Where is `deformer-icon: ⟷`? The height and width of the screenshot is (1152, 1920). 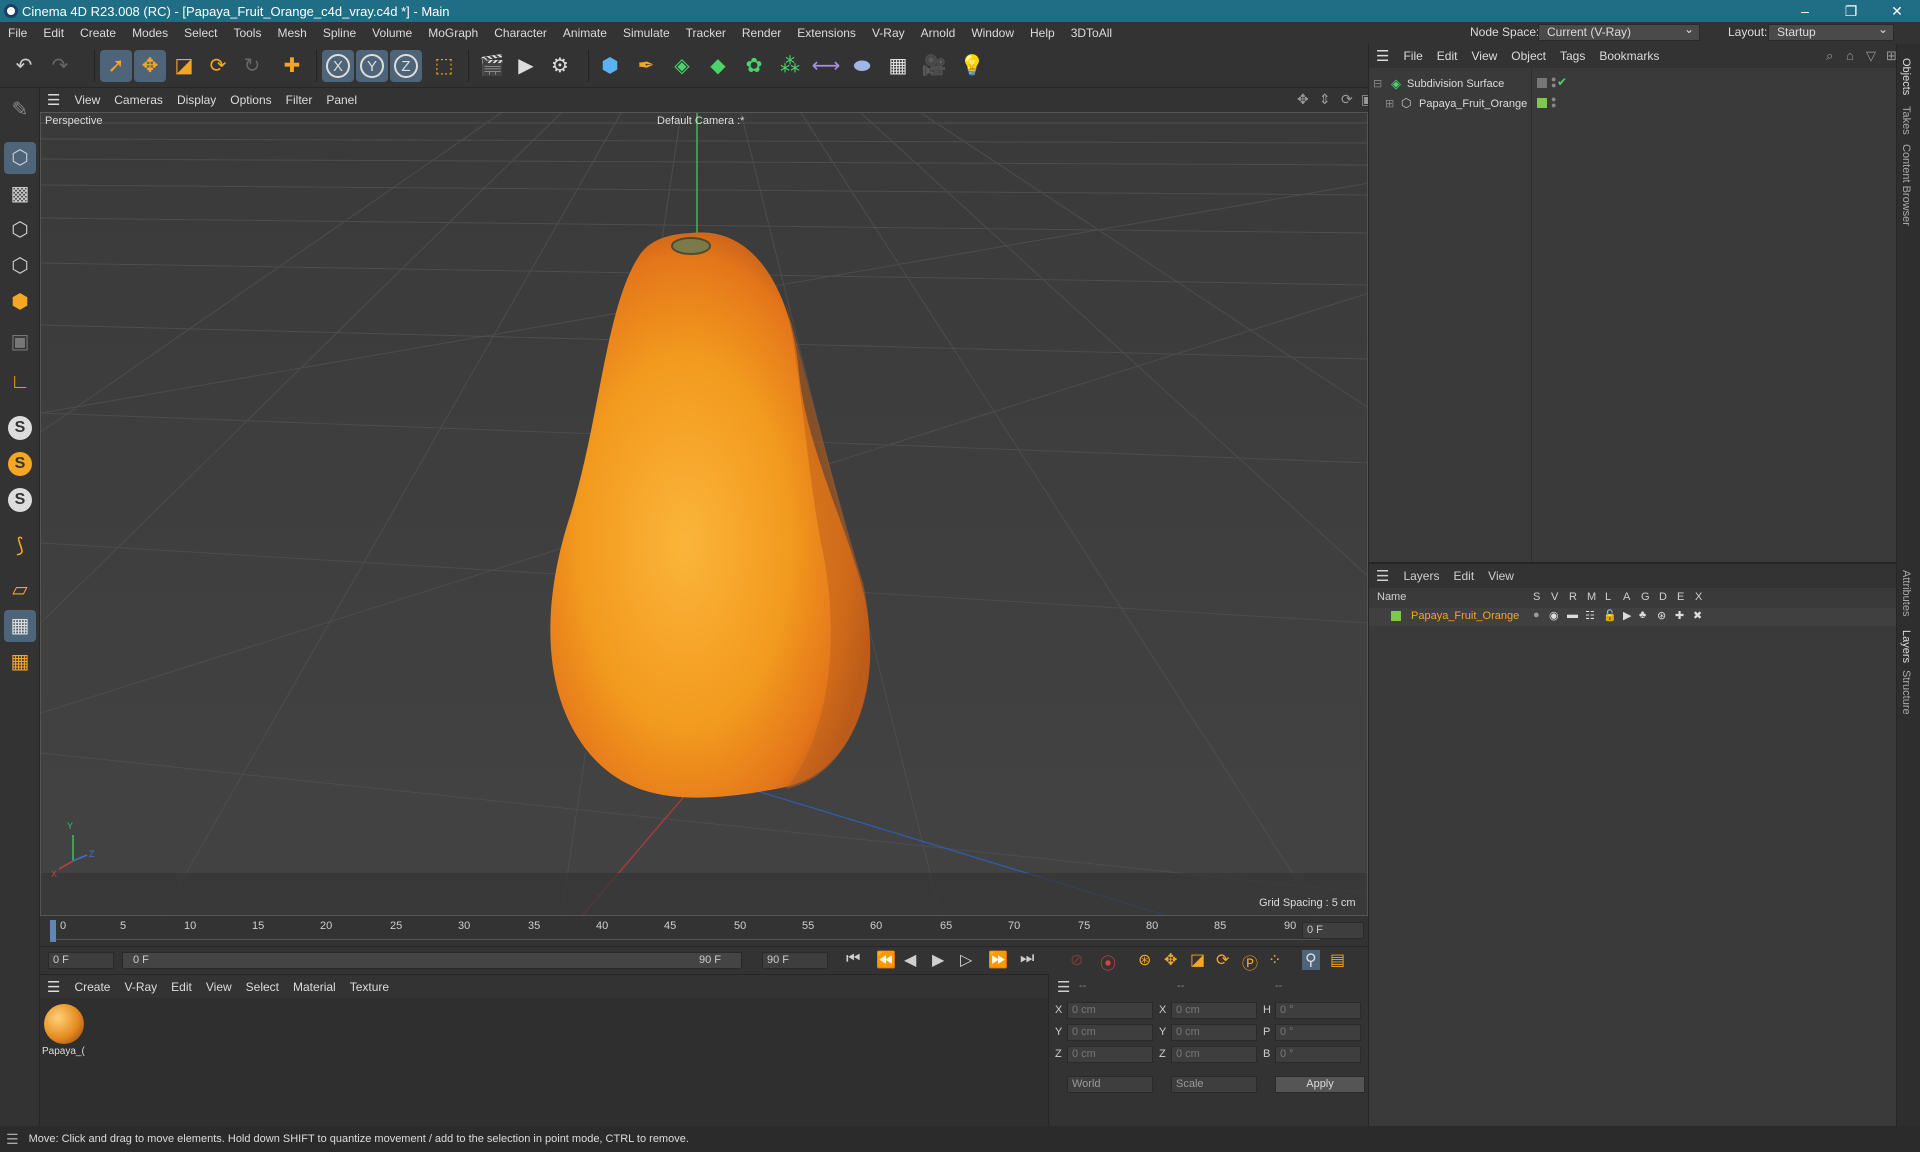 deformer-icon: ⟷ is located at coordinates (826, 66).